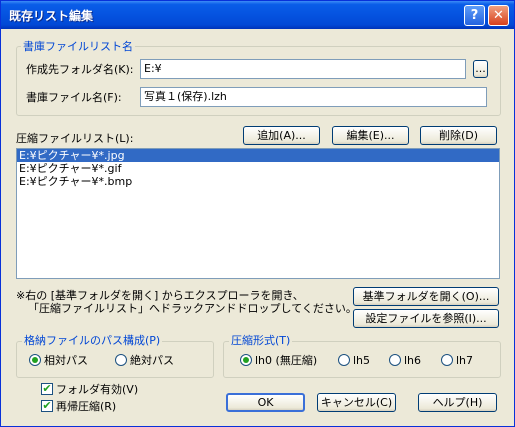 Image resolution: width=515 pixels, height=427 pixels. What do you see at coordinates (395, 360) in the screenshot?
I see `format-lh6-radio` at bounding box center [395, 360].